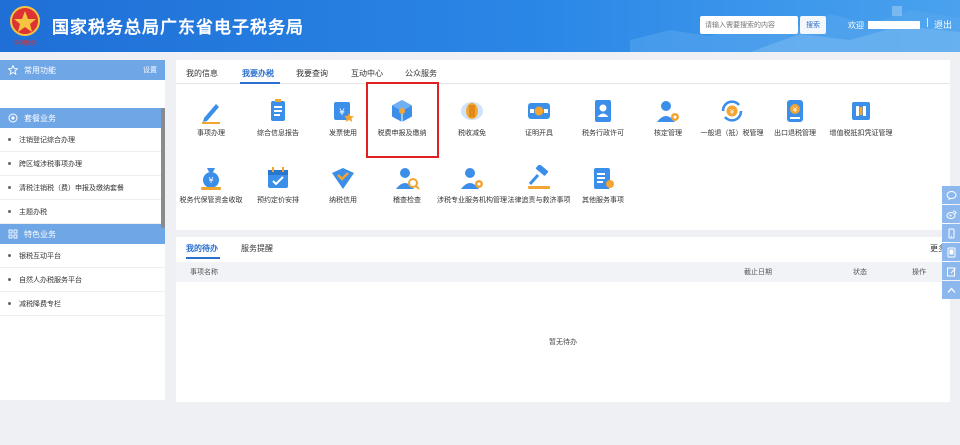 The height and width of the screenshot is (445, 960). I want to click on sidebar-item-bank-tax: 银税互动平台, so click(82, 256).